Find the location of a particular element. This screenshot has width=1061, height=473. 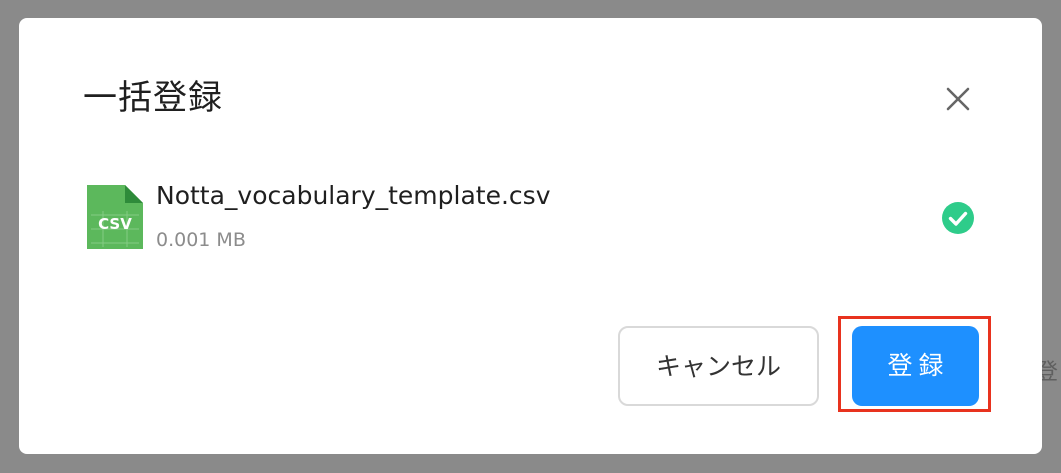

close-icon is located at coordinates (958, 99).